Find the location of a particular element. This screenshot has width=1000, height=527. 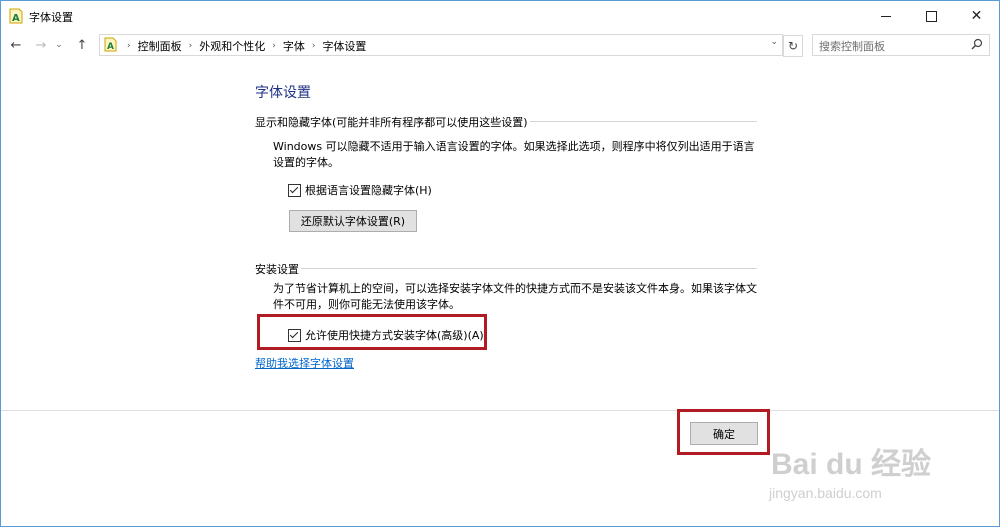

font-folder-icon: A is located at coordinates (111, 44).